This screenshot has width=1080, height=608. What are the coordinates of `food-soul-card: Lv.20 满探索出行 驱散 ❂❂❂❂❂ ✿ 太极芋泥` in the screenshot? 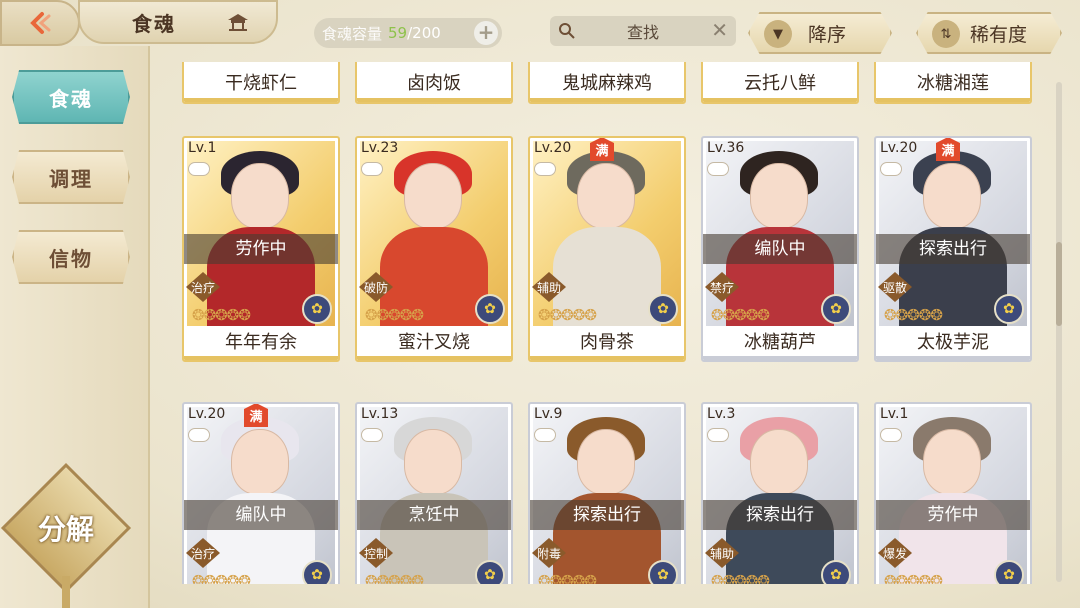 It's located at (953, 249).